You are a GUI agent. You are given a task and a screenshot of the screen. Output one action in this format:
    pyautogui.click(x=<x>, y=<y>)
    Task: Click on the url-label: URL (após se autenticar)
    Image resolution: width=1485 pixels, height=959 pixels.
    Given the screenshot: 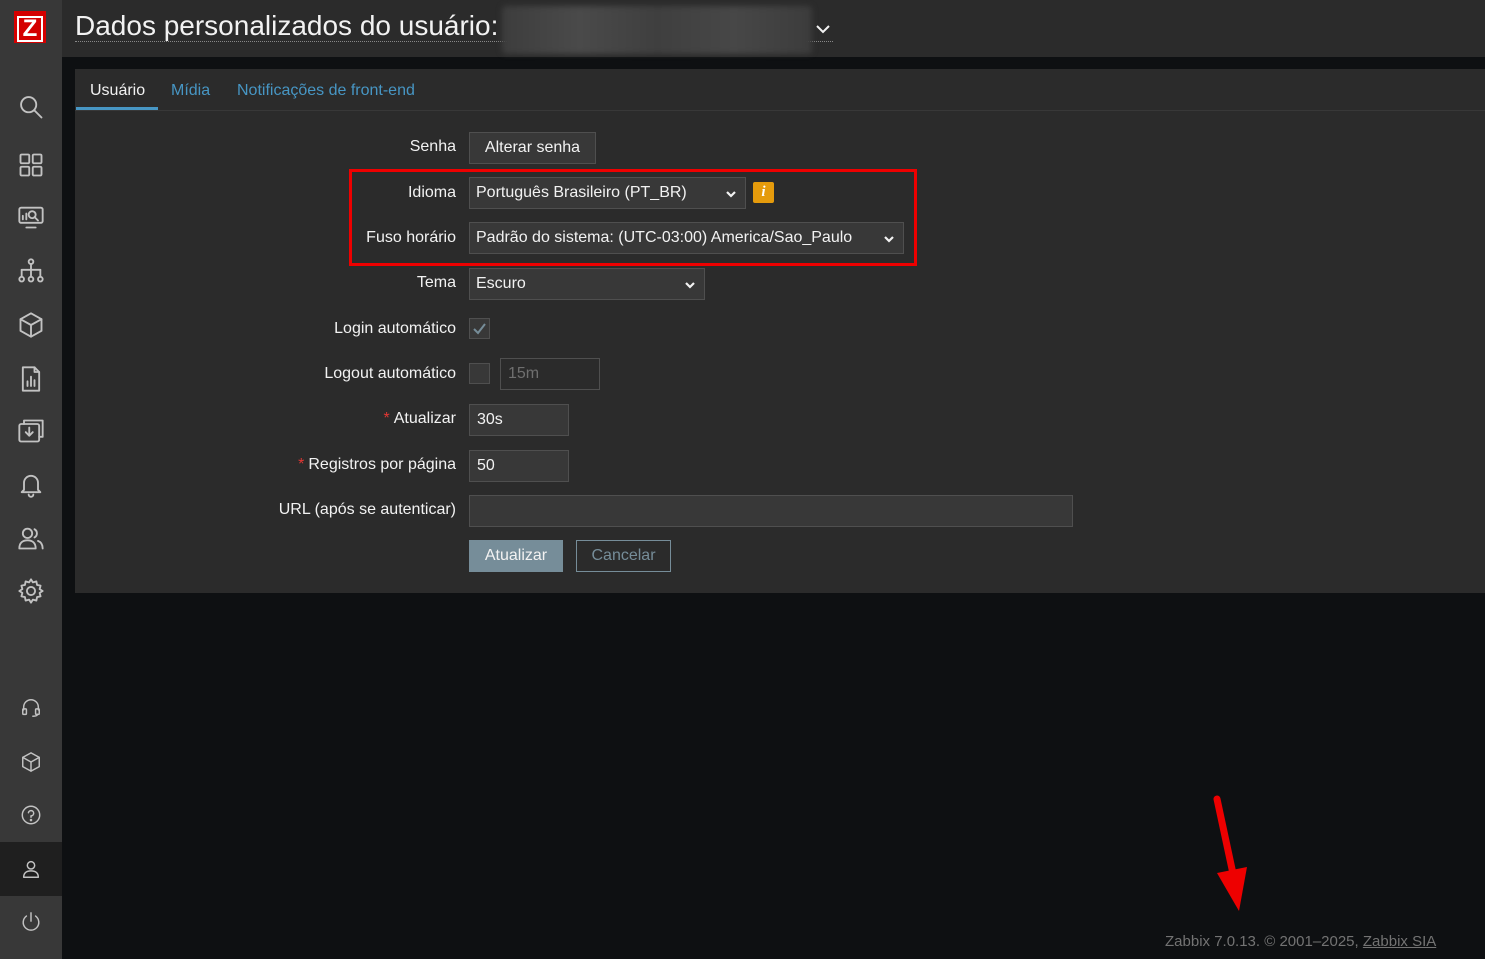 What is the action you would take?
    pyautogui.click(x=367, y=509)
    